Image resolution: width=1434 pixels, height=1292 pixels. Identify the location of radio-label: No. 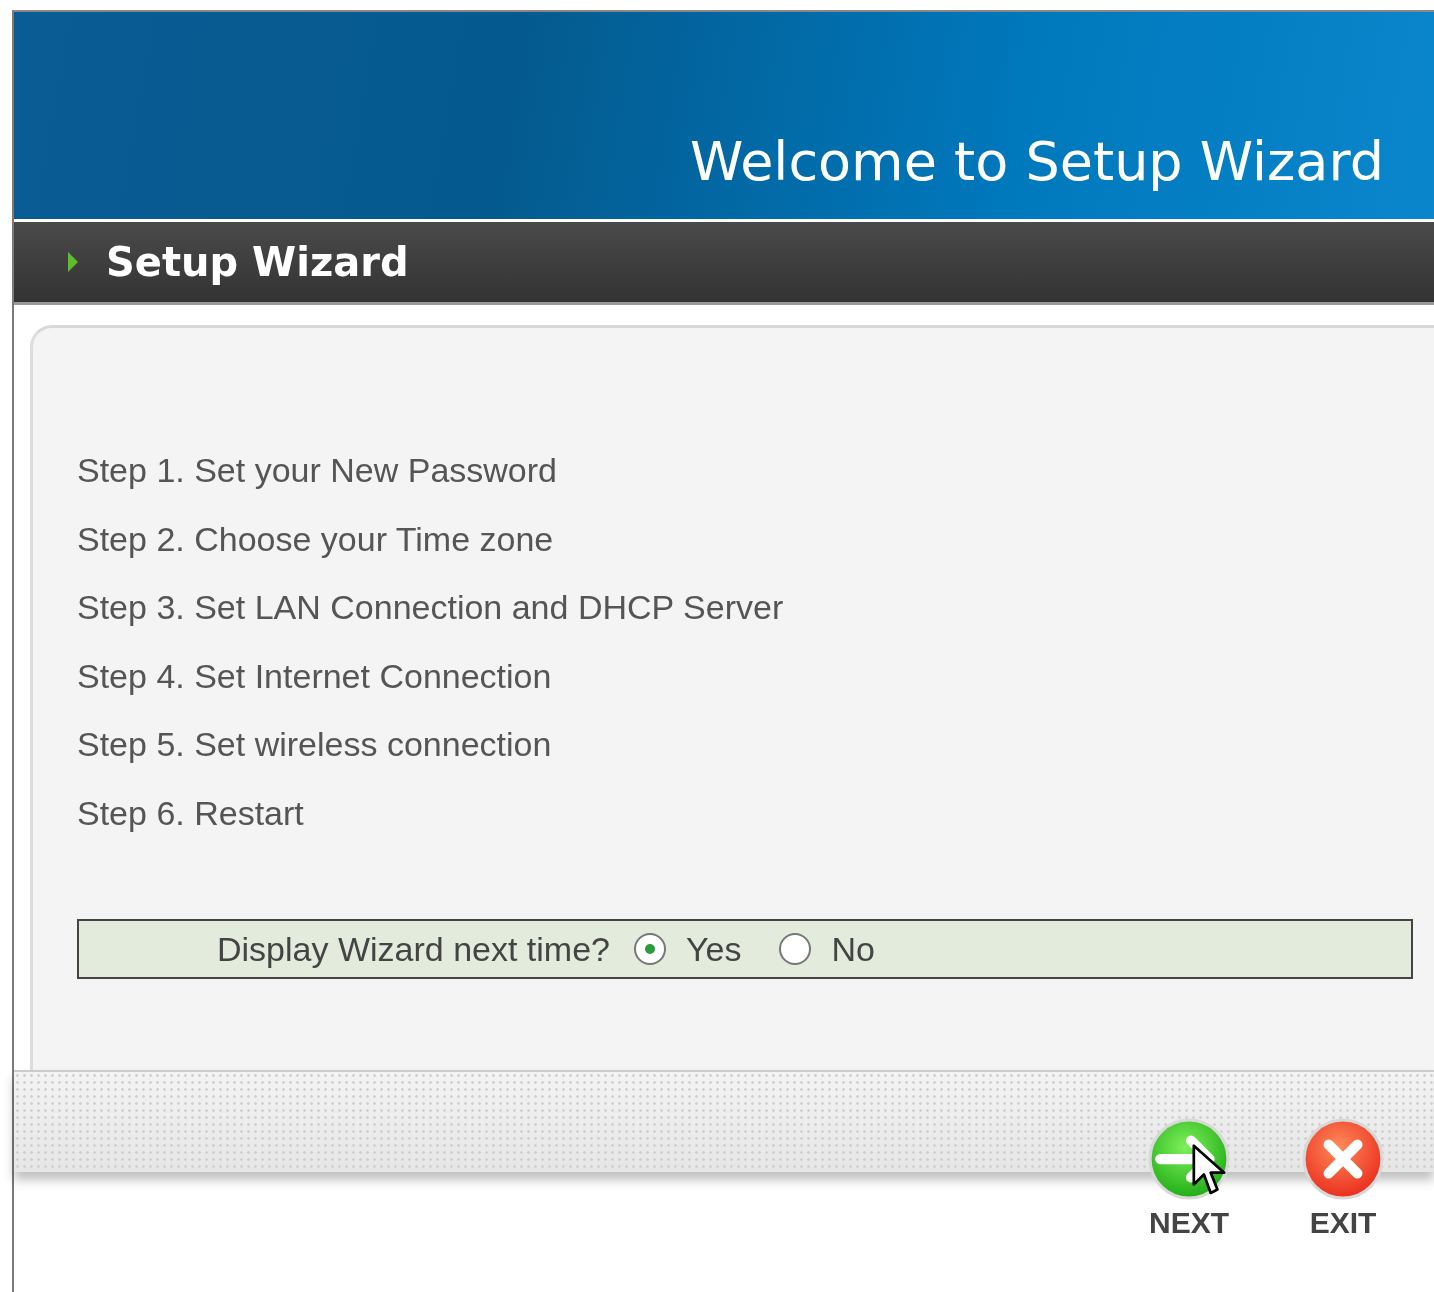
(853, 949).